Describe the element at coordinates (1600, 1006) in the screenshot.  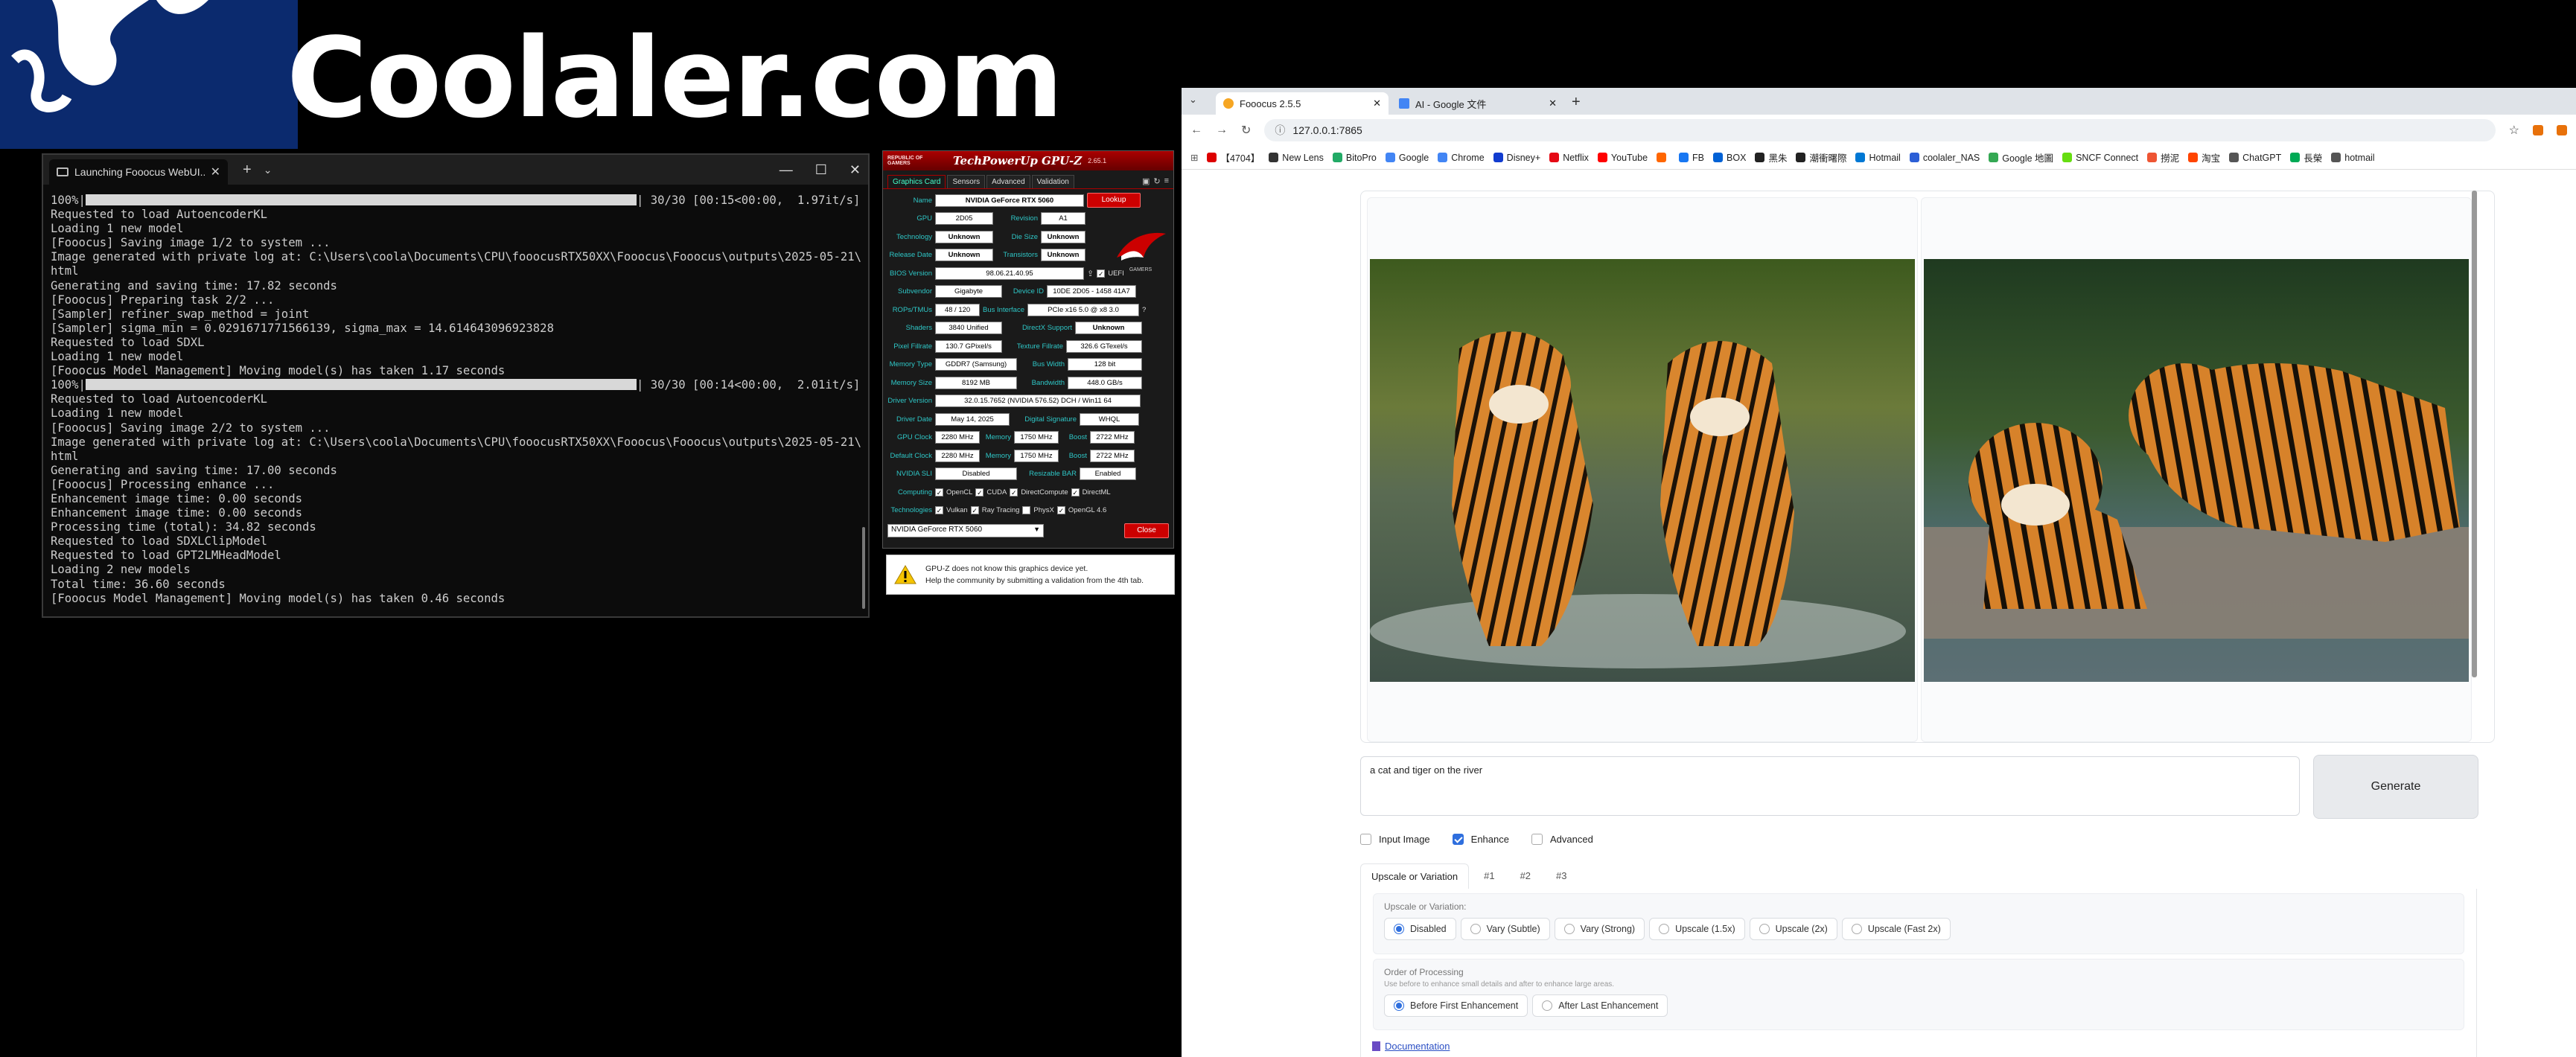
I see `radio-after-last: After Last Enhancement` at that location.